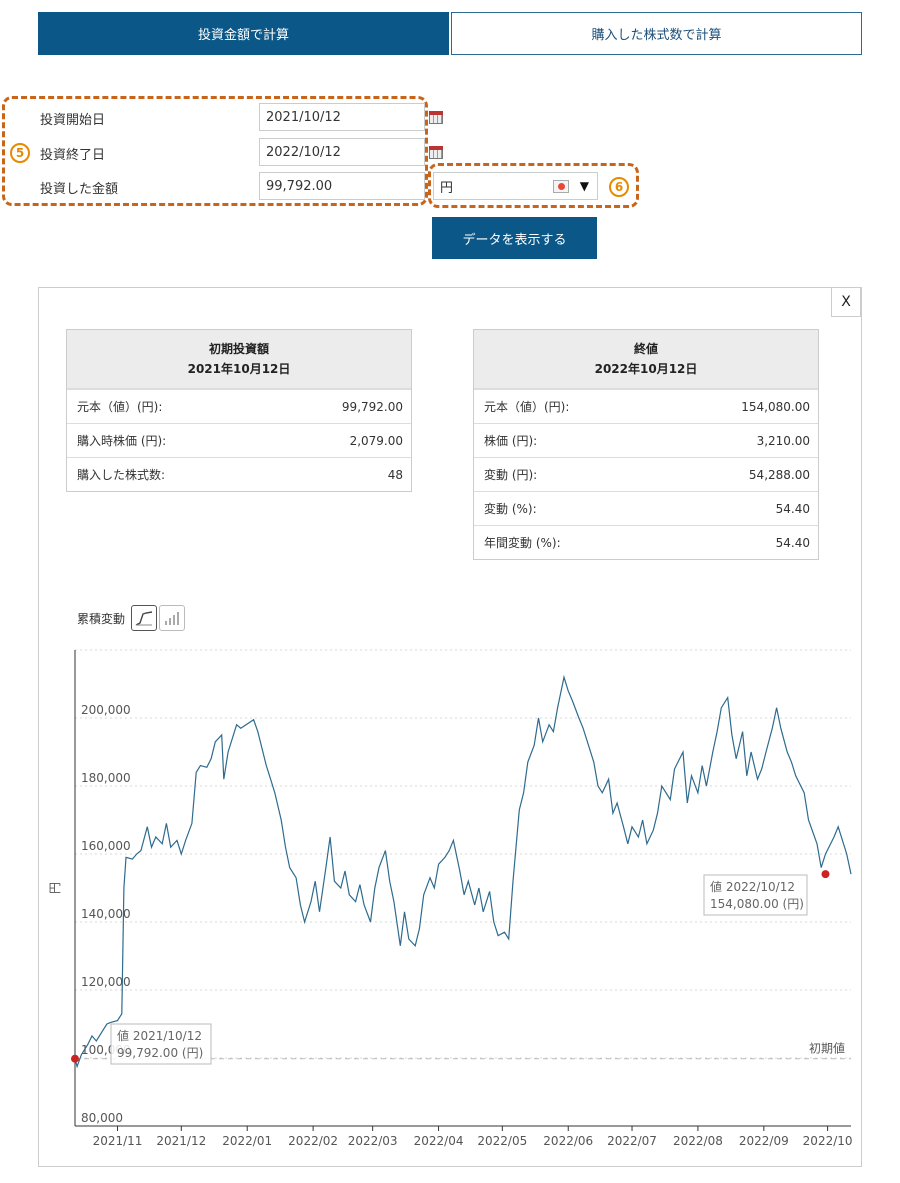  I want to click on tab-by-amount: 投資金額で計算, so click(243, 33).